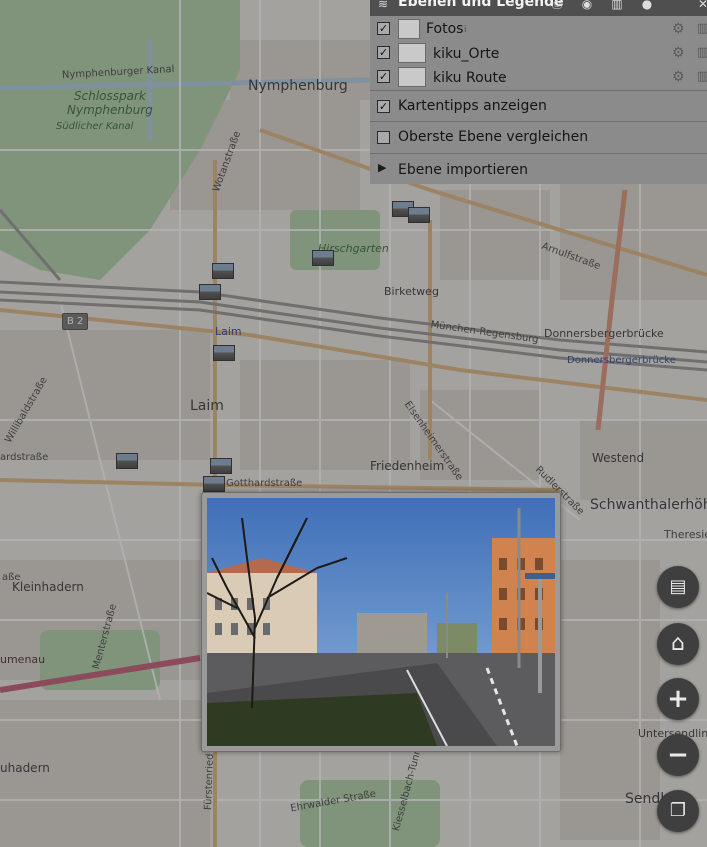  What do you see at coordinates (75, 321) in the screenshot?
I see `road-shield-b2: B 2` at bounding box center [75, 321].